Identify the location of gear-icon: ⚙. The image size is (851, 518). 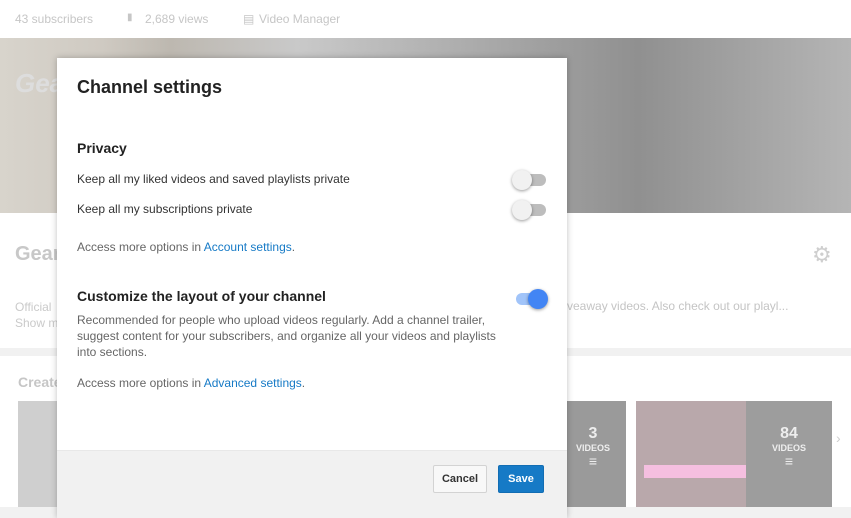
(822, 255).